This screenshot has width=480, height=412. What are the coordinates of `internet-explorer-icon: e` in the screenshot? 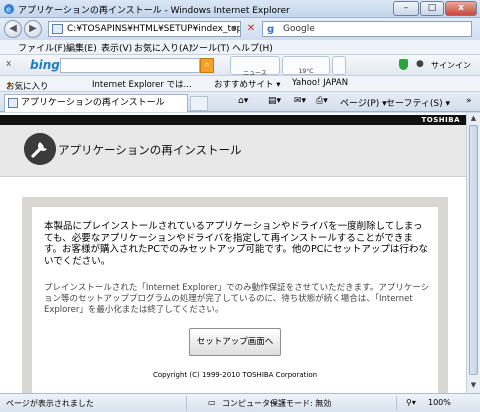 It's located at (9, 9).